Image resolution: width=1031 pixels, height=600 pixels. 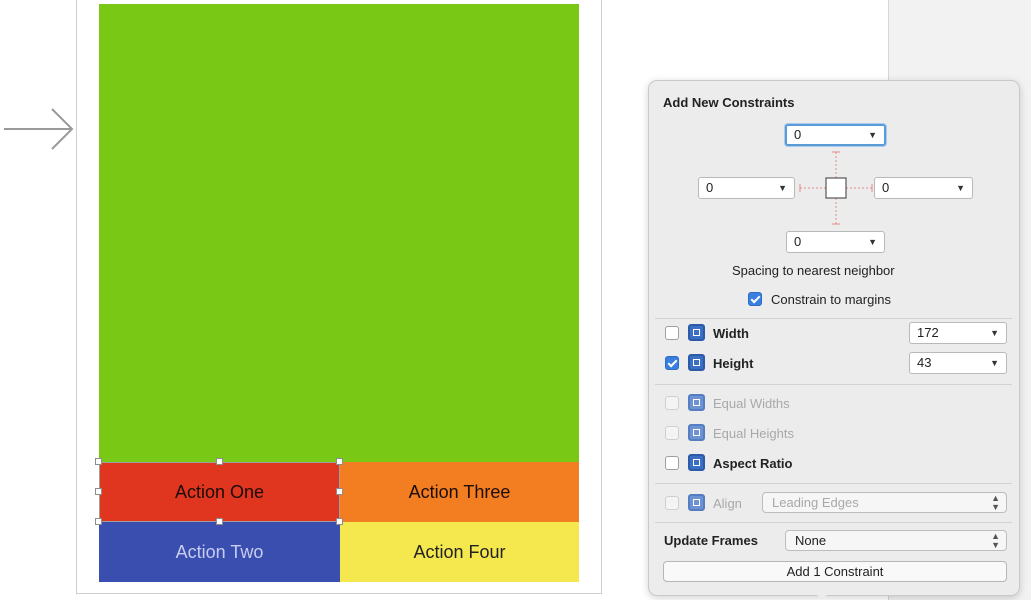 What do you see at coordinates (339, 461) in the screenshot?
I see `resize-handle-top-right` at bounding box center [339, 461].